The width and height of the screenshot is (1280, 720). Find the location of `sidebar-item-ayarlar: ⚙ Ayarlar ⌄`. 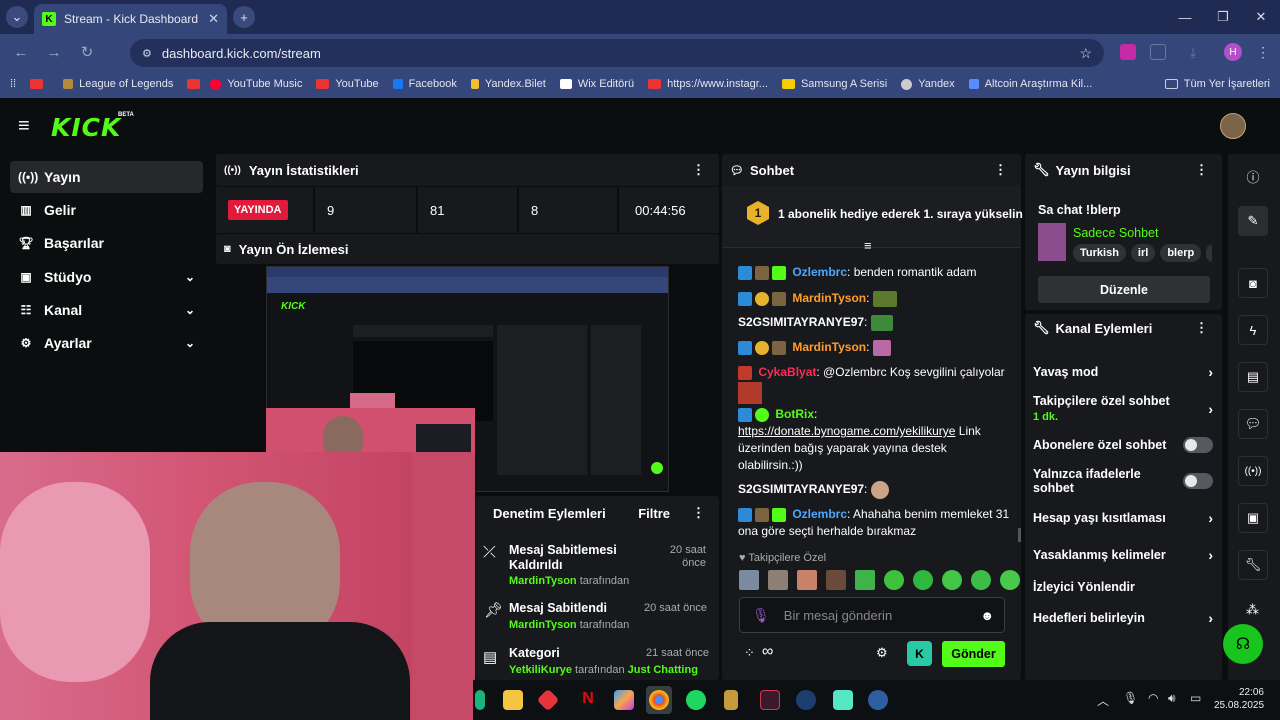

sidebar-item-ayarlar: ⚙ Ayarlar ⌄ is located at coordinates (106, 343).